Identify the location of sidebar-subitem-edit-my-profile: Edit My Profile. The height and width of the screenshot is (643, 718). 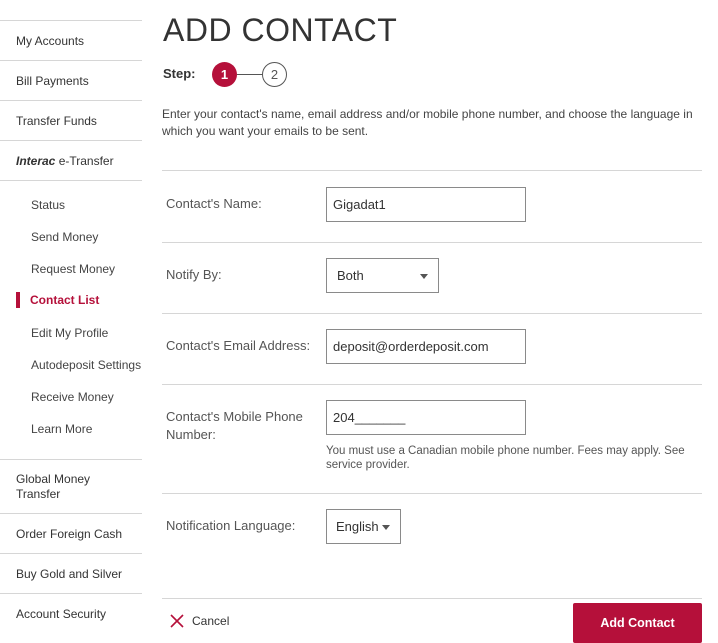
(69, 333).